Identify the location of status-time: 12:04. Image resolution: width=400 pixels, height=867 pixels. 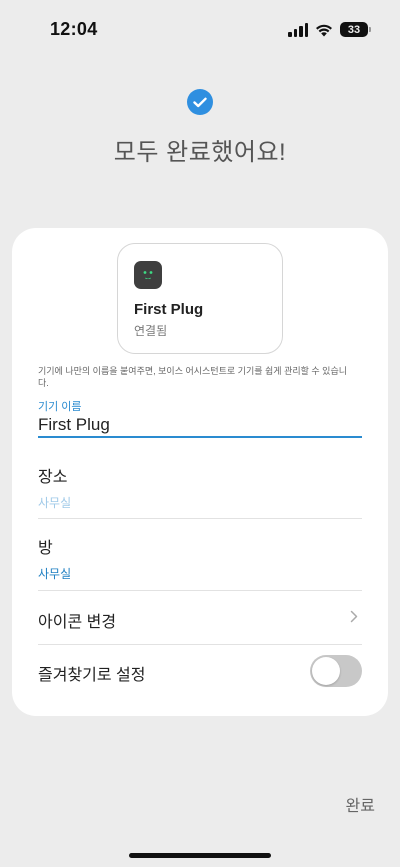
(74, 29).